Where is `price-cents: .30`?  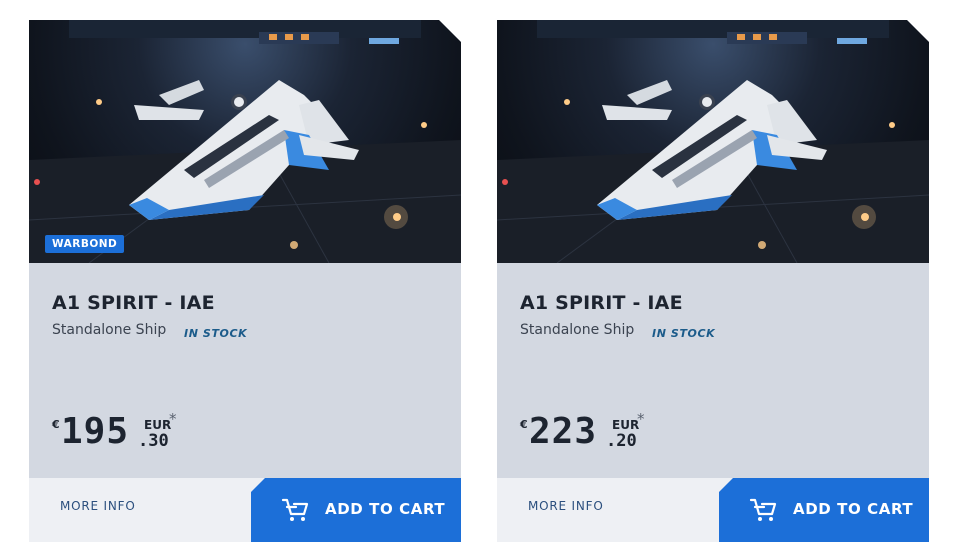 price-cents: .30 is located at coordinates (153, 441).